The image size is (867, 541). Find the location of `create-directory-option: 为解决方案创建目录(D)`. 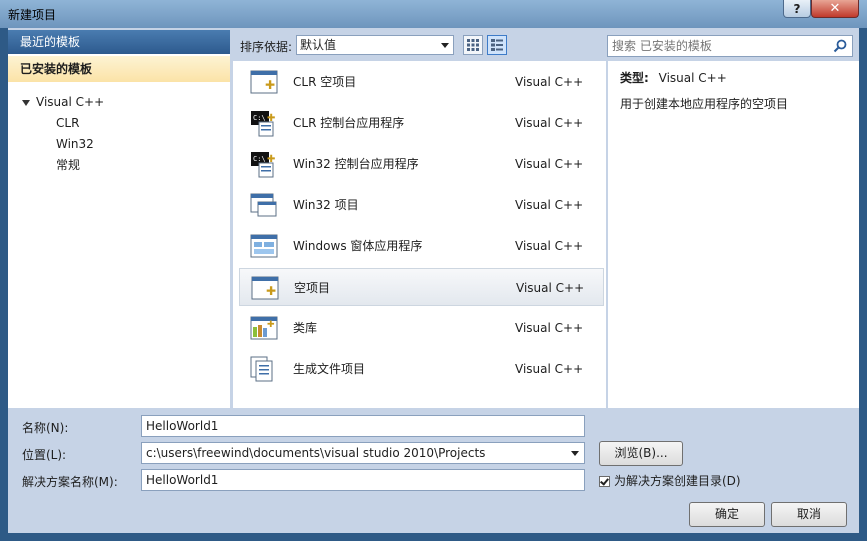

create-directory-option: 为解决方案创建目录(D) is located at coordinates (670, 481).